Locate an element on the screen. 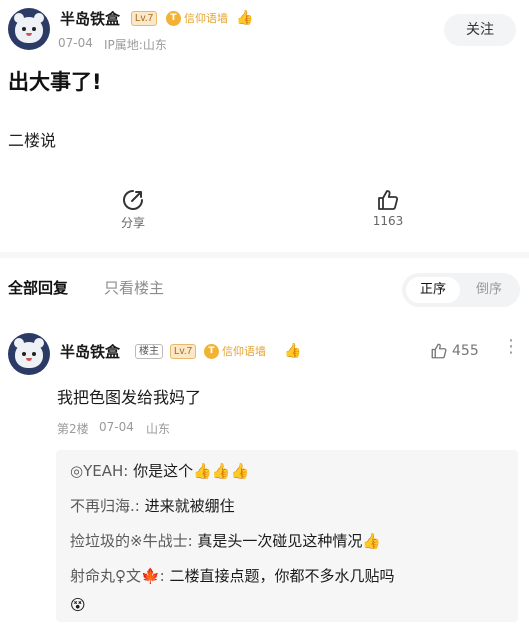 The image size is (529, 627). author-avatar is located at coordinates (29, 29).